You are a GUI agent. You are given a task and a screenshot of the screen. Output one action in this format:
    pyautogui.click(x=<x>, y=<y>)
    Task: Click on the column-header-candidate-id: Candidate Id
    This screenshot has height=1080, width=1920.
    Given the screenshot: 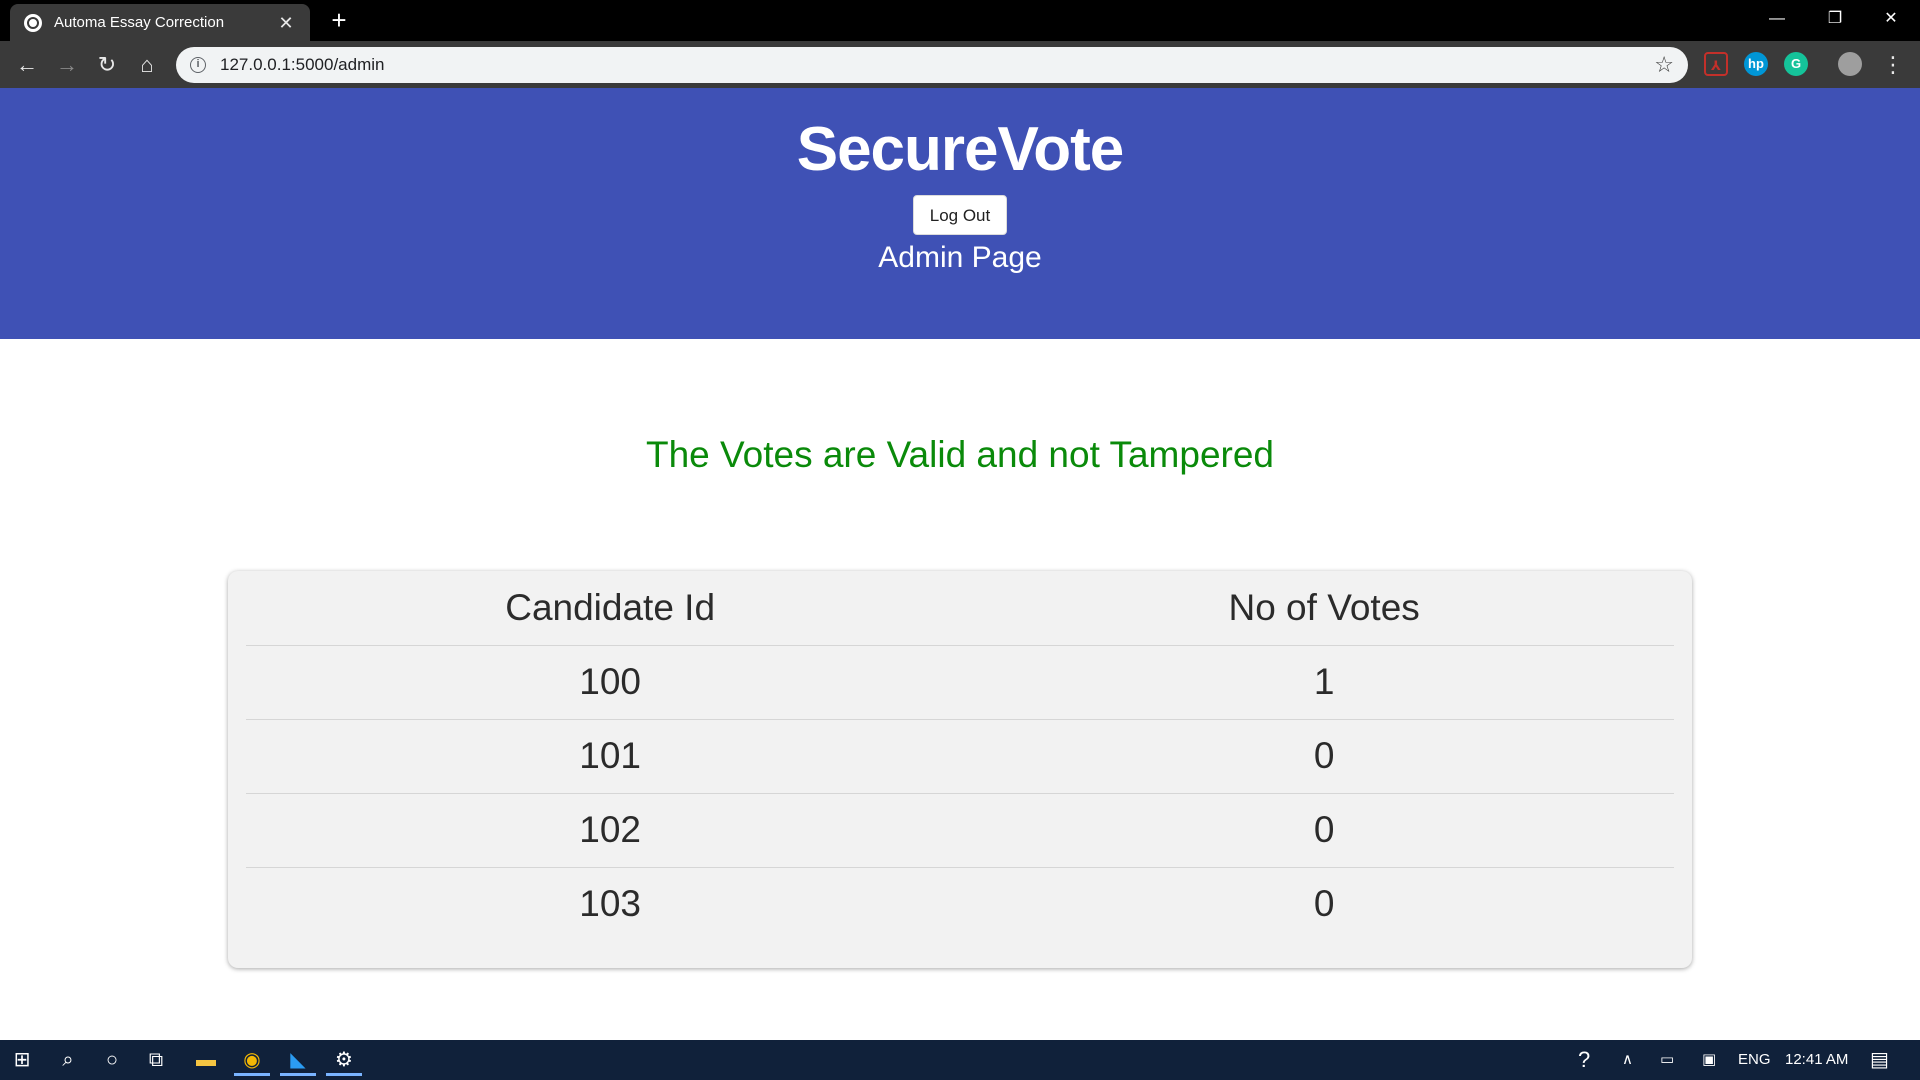 What is the action you would take?
    pyautogui.click(x=610, y=607)
    